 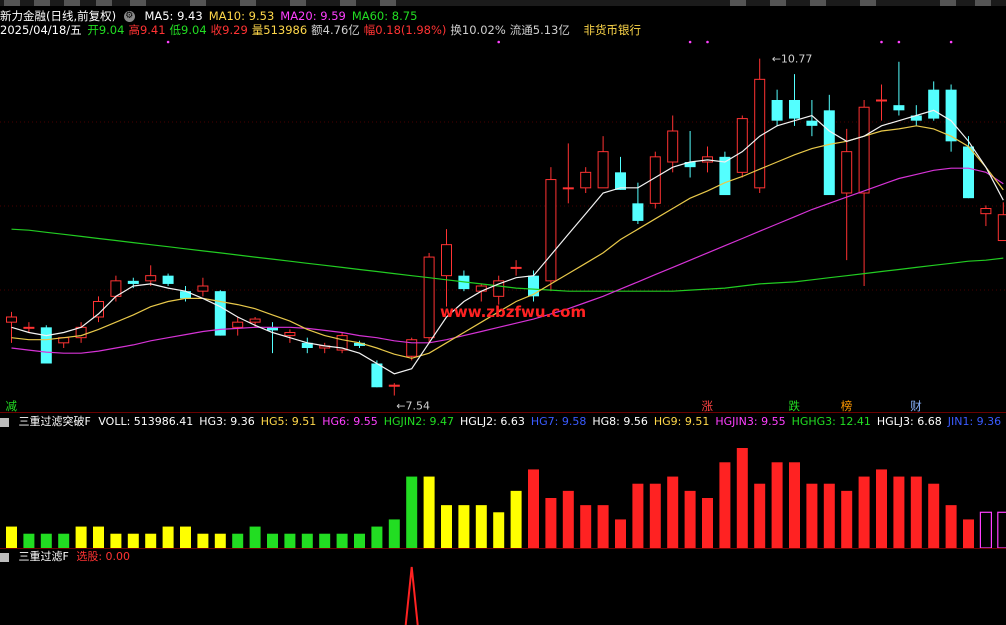 What do you see at coordinates (540, 30) in the screenshot?
I see `quote-item: 流通5.13亿` at bounding box center [540, 30].